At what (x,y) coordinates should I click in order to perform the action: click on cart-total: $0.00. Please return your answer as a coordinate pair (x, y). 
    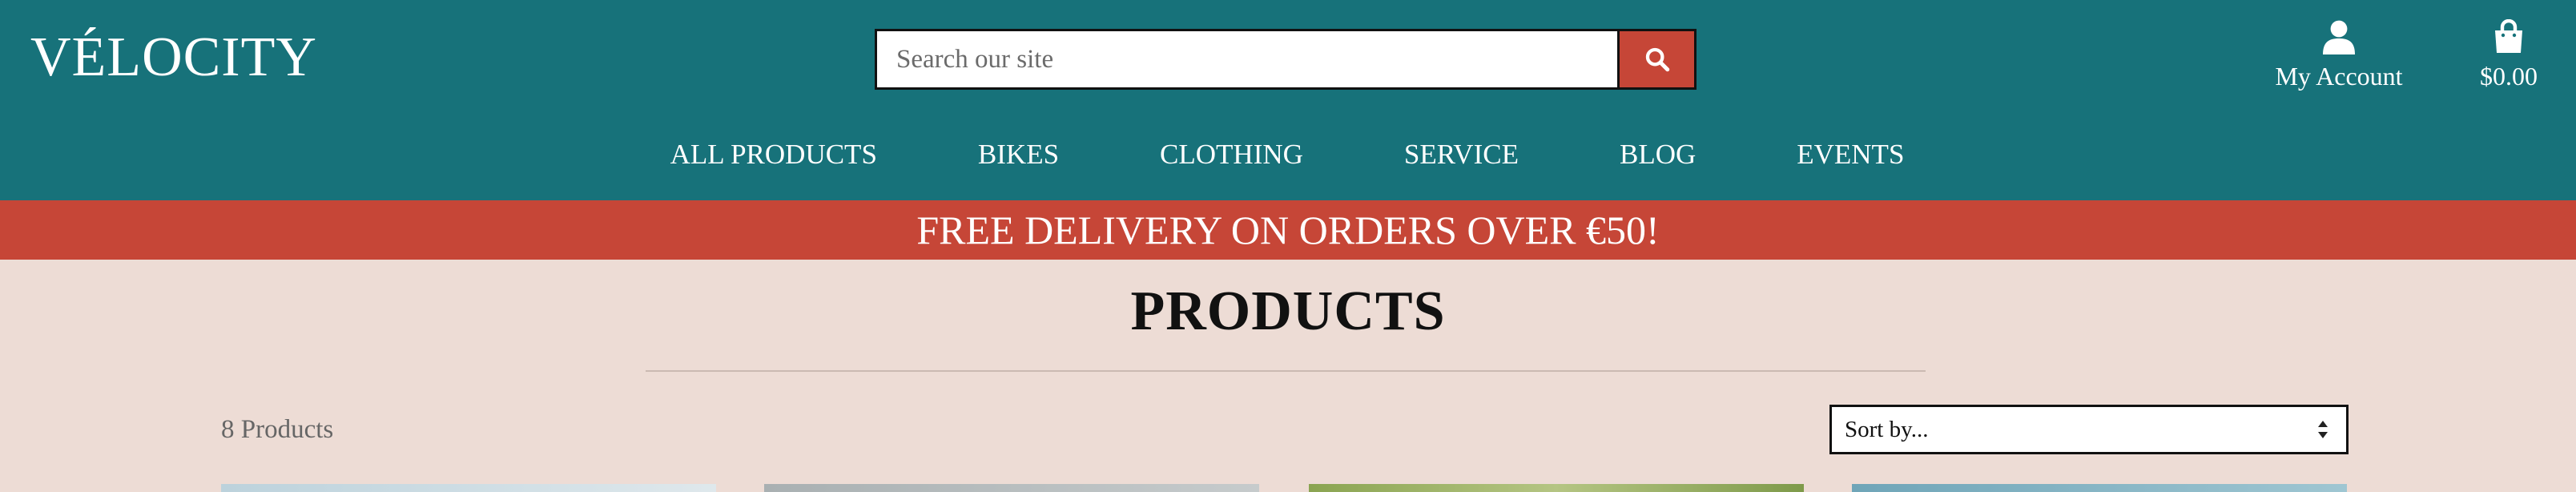
    Looking at the image, I should click on (2509, 76).